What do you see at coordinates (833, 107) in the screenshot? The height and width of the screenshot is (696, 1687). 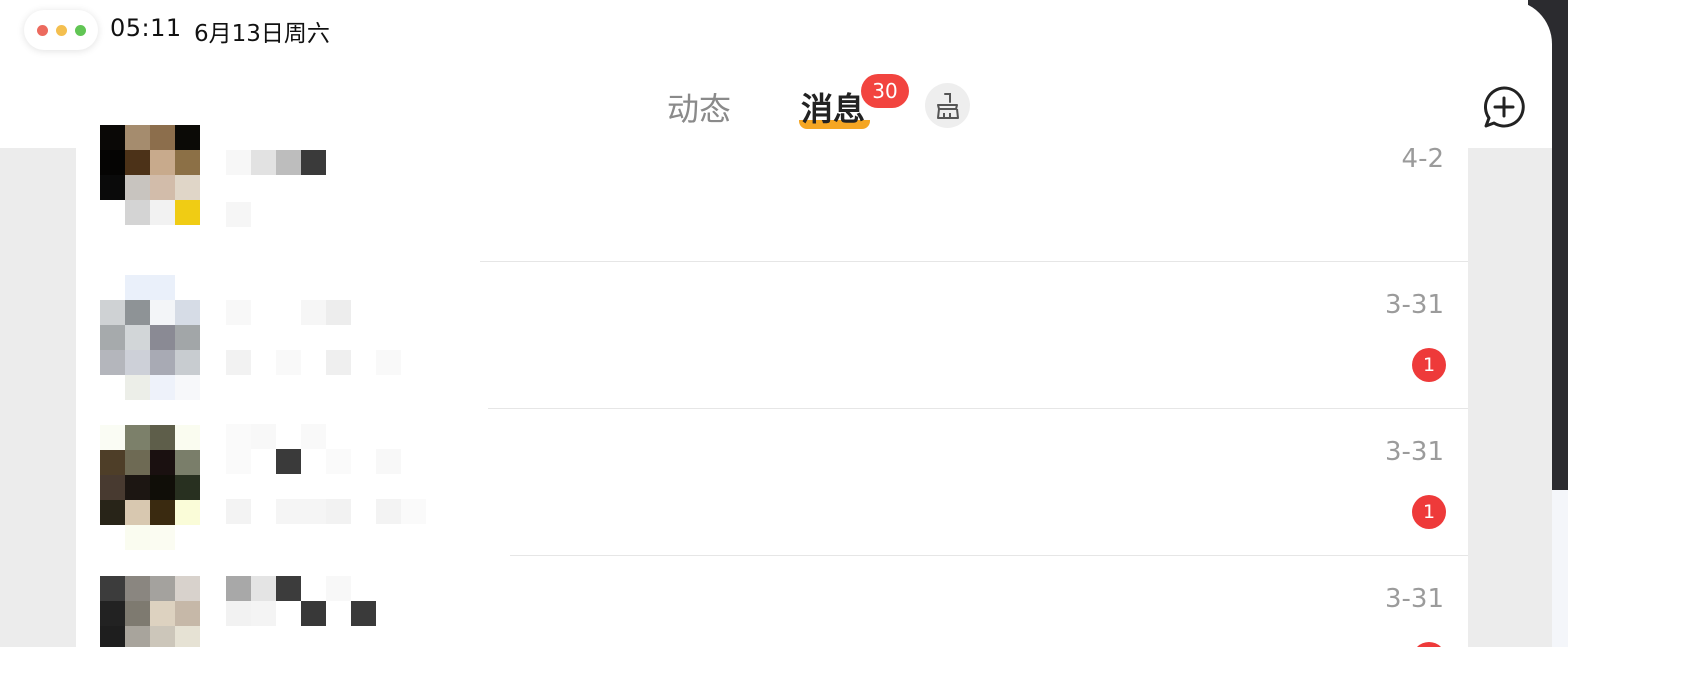 I see `tab-messages: 消息` at bounding box center [833, 107].